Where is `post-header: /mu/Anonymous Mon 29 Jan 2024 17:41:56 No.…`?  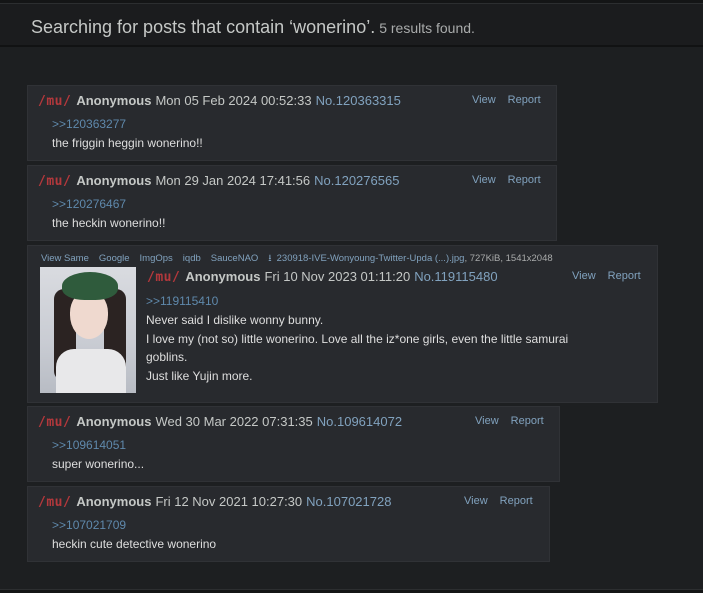 post-header: /mu/Anonymous Mon 29 Jan 2024 17:41:56 No.… is located at coordinates (218, 181).